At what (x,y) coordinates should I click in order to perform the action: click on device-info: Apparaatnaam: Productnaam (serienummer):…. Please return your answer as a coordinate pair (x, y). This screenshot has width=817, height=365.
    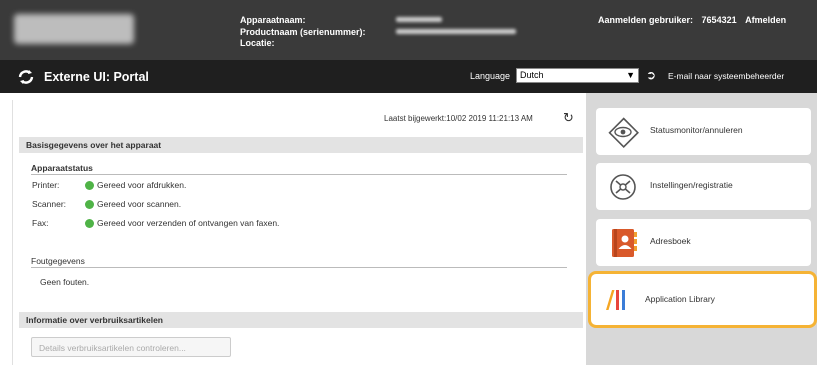
    Looking at the image, I should click on (303, 32).